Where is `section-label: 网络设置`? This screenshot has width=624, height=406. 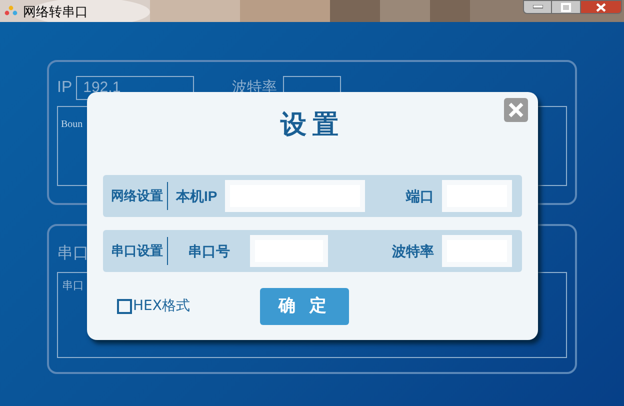 section-label: 网络设置 is located at coordinates (139, 196).